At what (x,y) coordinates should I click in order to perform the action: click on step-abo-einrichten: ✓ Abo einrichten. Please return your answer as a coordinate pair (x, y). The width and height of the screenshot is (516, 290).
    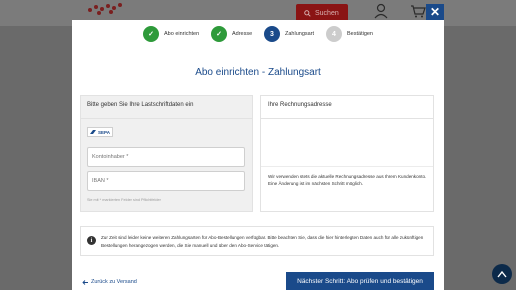
    Looking at the image, I should click on (171, 34).